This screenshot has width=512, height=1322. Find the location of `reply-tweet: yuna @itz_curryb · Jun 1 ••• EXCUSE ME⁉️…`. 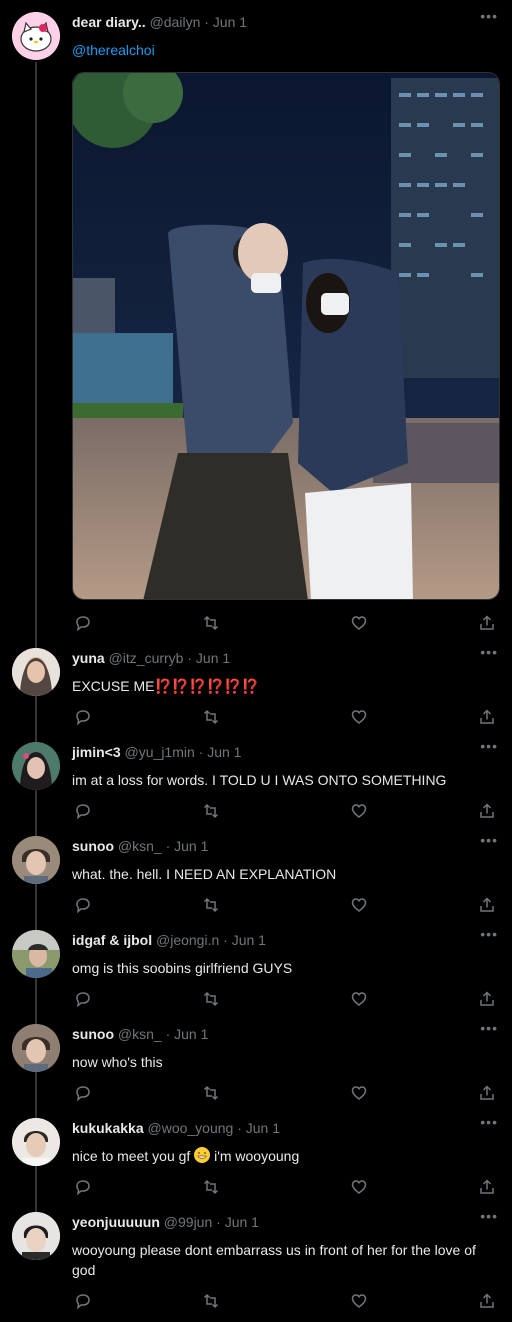

reply-tweet: yuna @itz_curryb · Jun 1 ••• EXCUSE ME⁉️… is located at coordinates (256, 689).